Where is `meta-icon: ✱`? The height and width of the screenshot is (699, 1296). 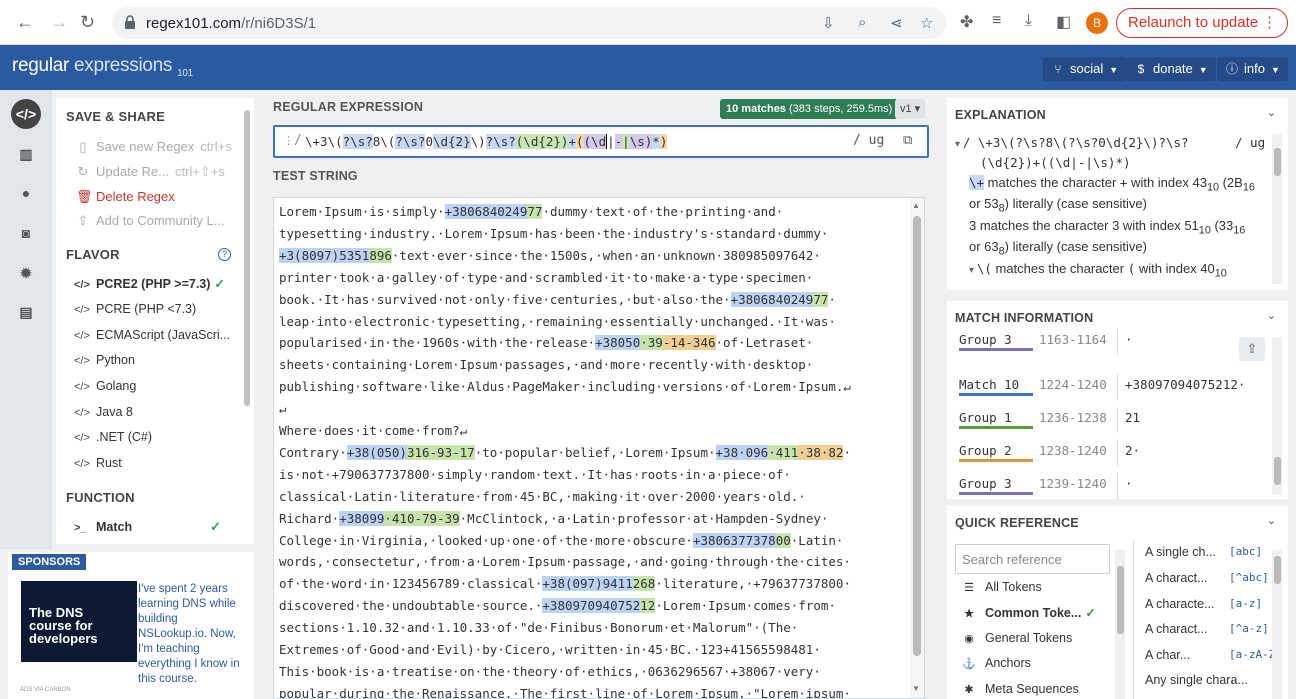
meta-icon: ✱ is located at coordinates (969, 690).